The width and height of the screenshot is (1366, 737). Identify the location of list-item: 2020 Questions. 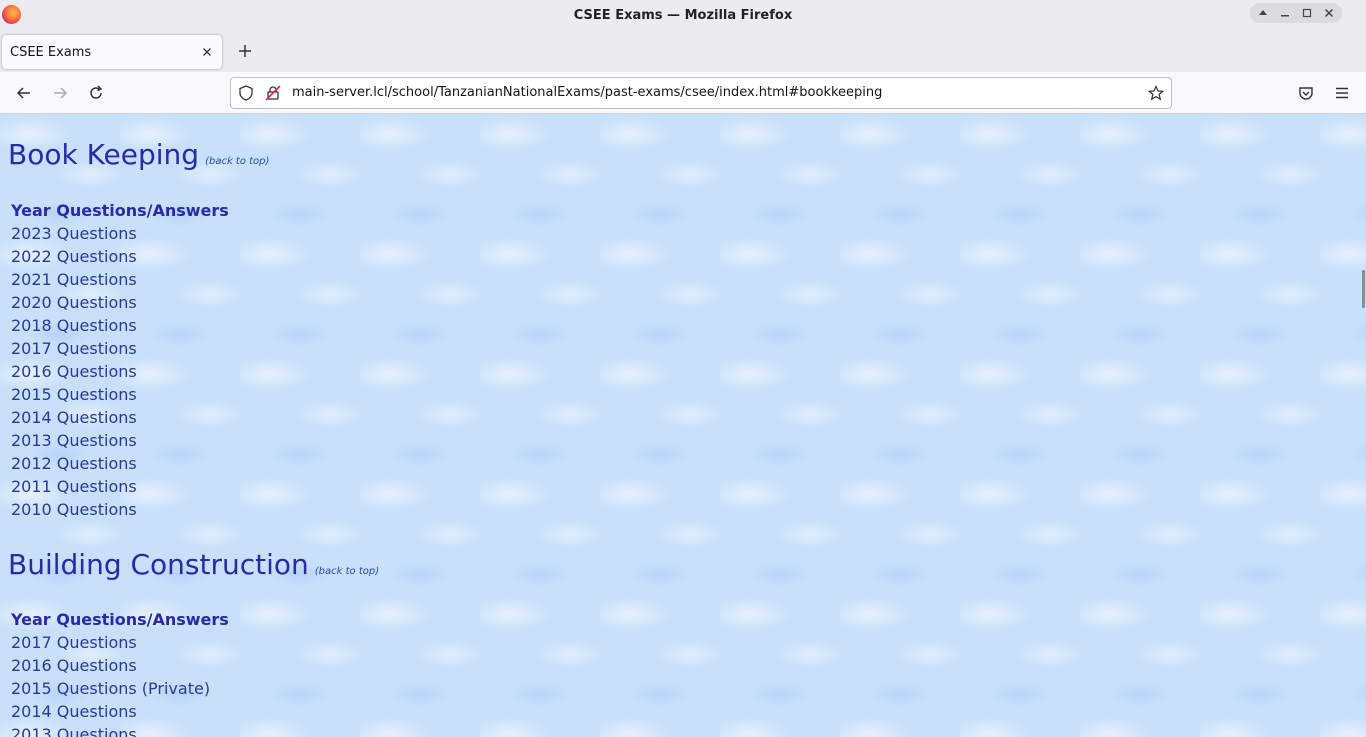
(120, 302).